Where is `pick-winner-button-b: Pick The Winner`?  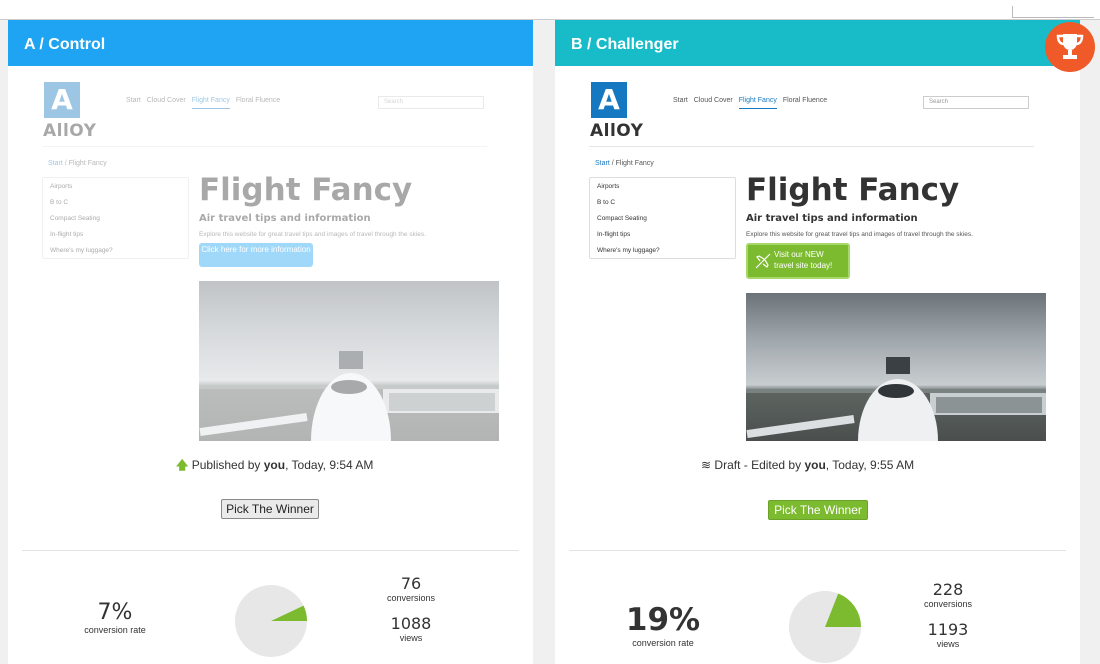
pick-winner-button-b: Pick The Winner is located at coordinates (818, 510).